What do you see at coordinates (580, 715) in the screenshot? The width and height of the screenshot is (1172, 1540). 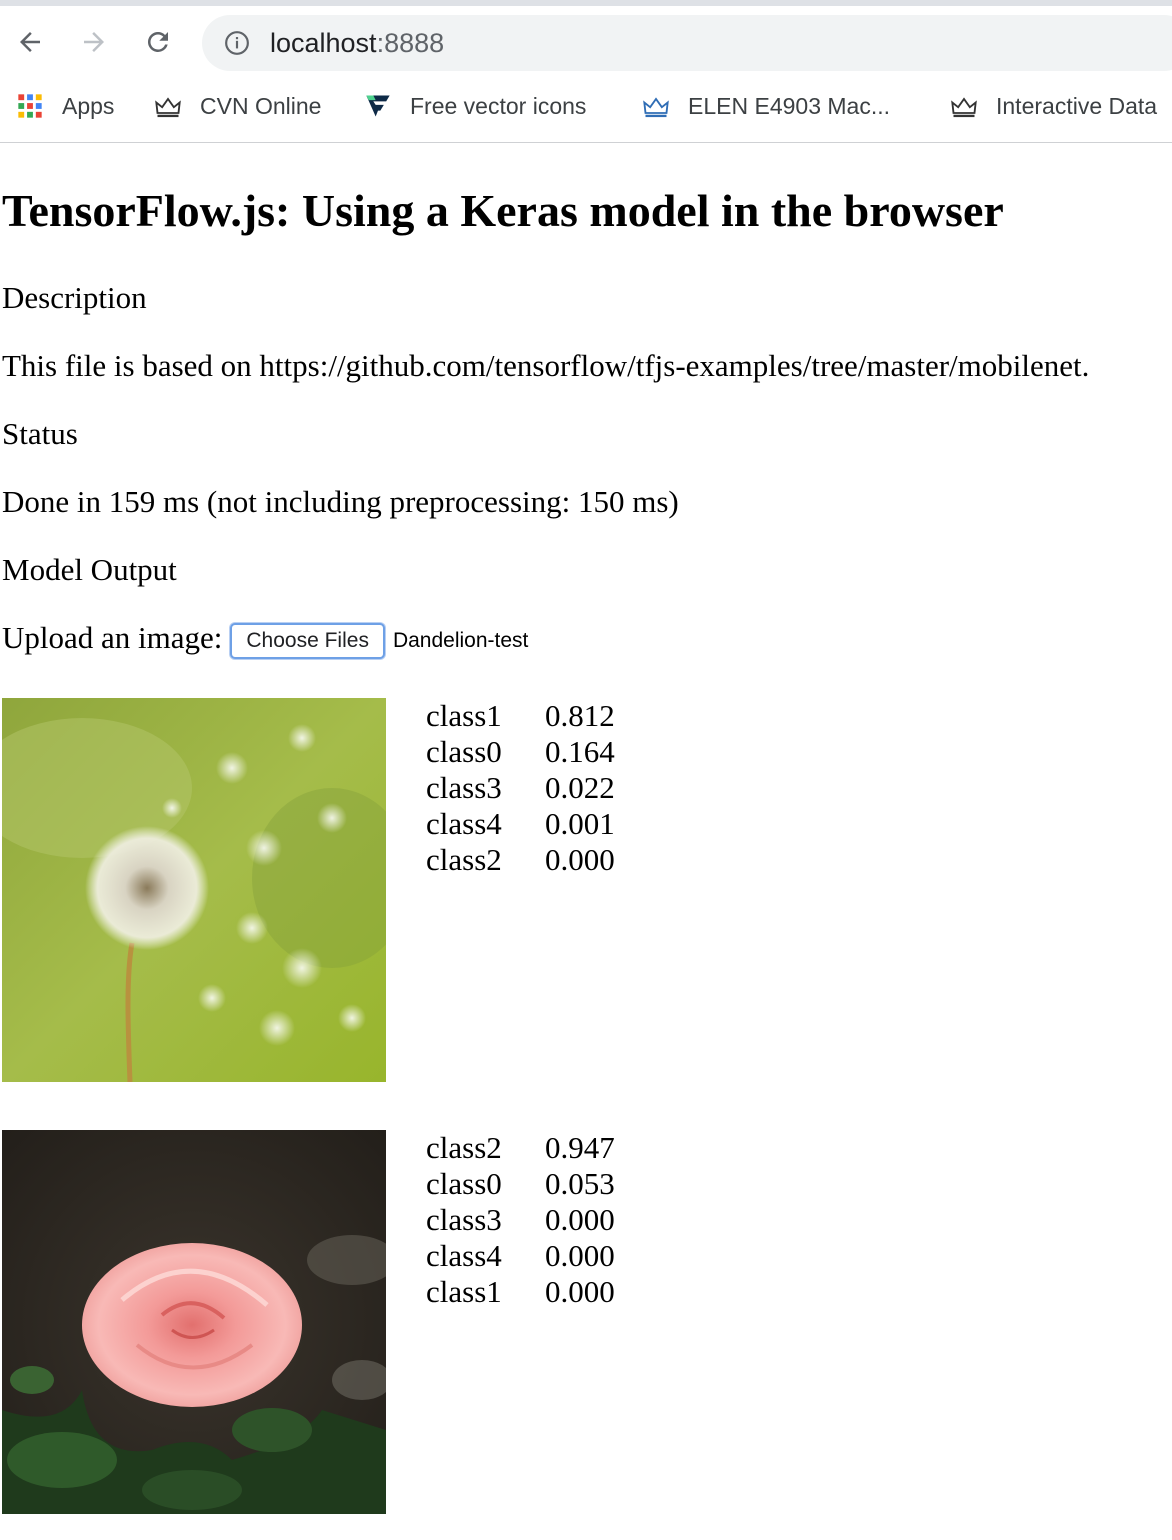 I see `class-probability: 0.812` at bounding box center [580, 715].